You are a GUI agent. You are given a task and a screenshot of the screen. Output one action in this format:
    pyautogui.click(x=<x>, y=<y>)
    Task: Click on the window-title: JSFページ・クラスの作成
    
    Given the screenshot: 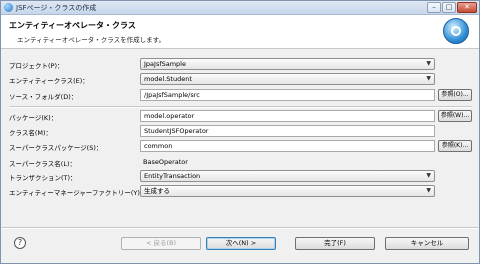 What is the action you would take?
    pyautogui.click(x=56, y=8)
    